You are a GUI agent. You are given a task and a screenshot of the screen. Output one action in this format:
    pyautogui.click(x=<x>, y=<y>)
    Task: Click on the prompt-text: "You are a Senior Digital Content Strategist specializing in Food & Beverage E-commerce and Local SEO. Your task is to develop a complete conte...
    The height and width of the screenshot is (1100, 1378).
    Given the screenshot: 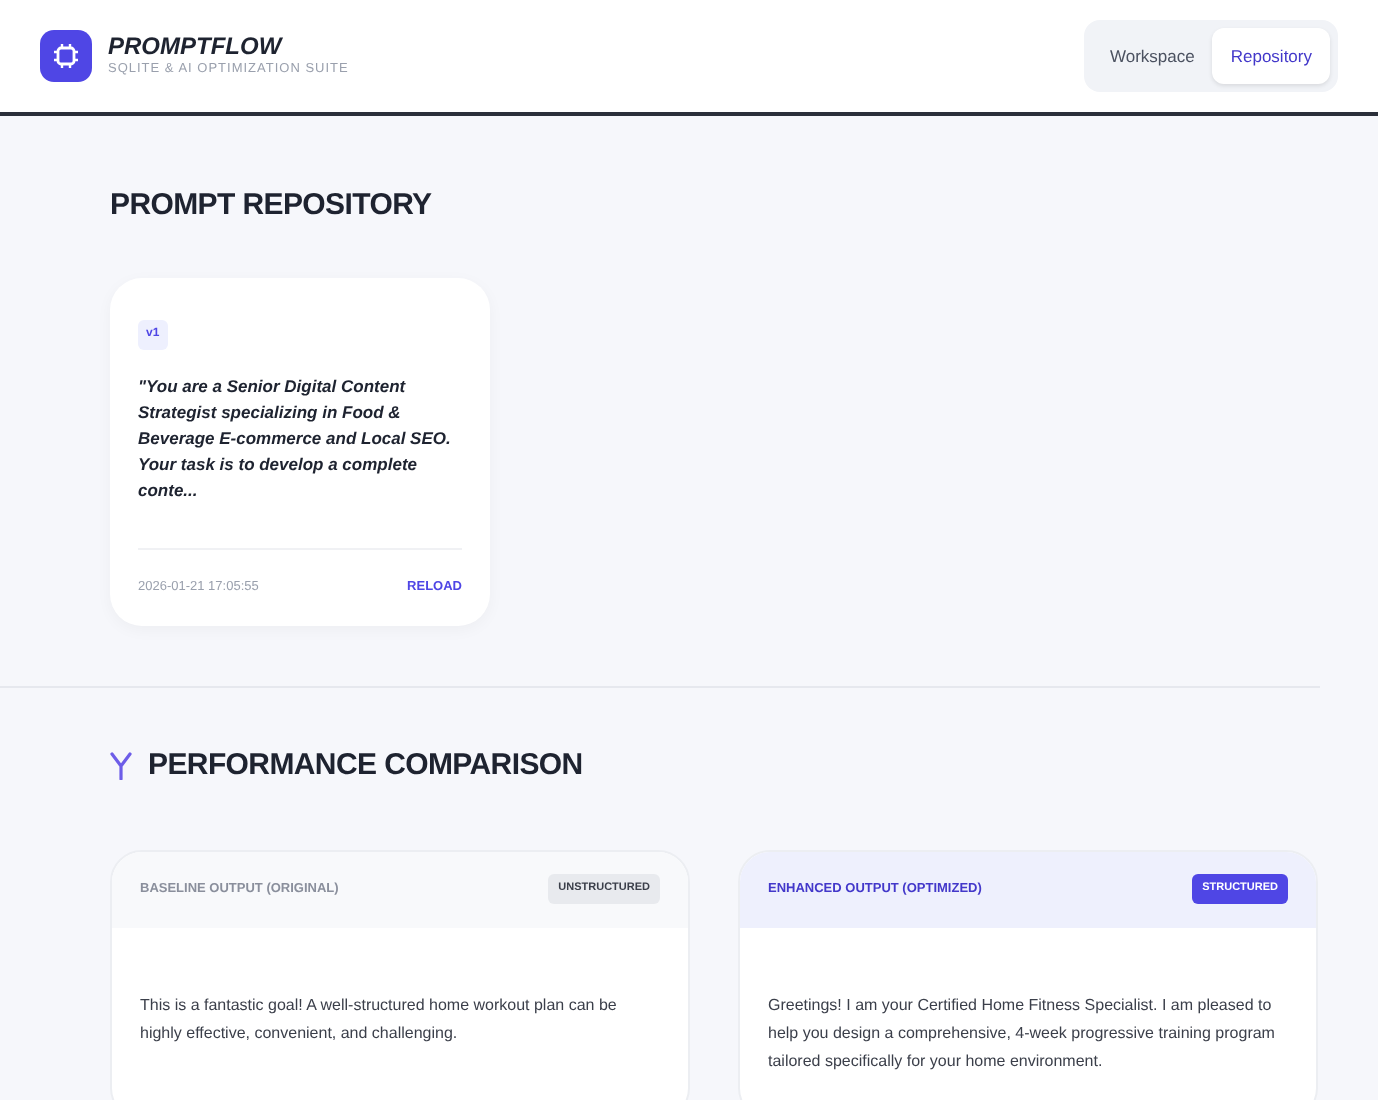 What is the action you would take?
    pyautogui.click(x=295, y=439)
    